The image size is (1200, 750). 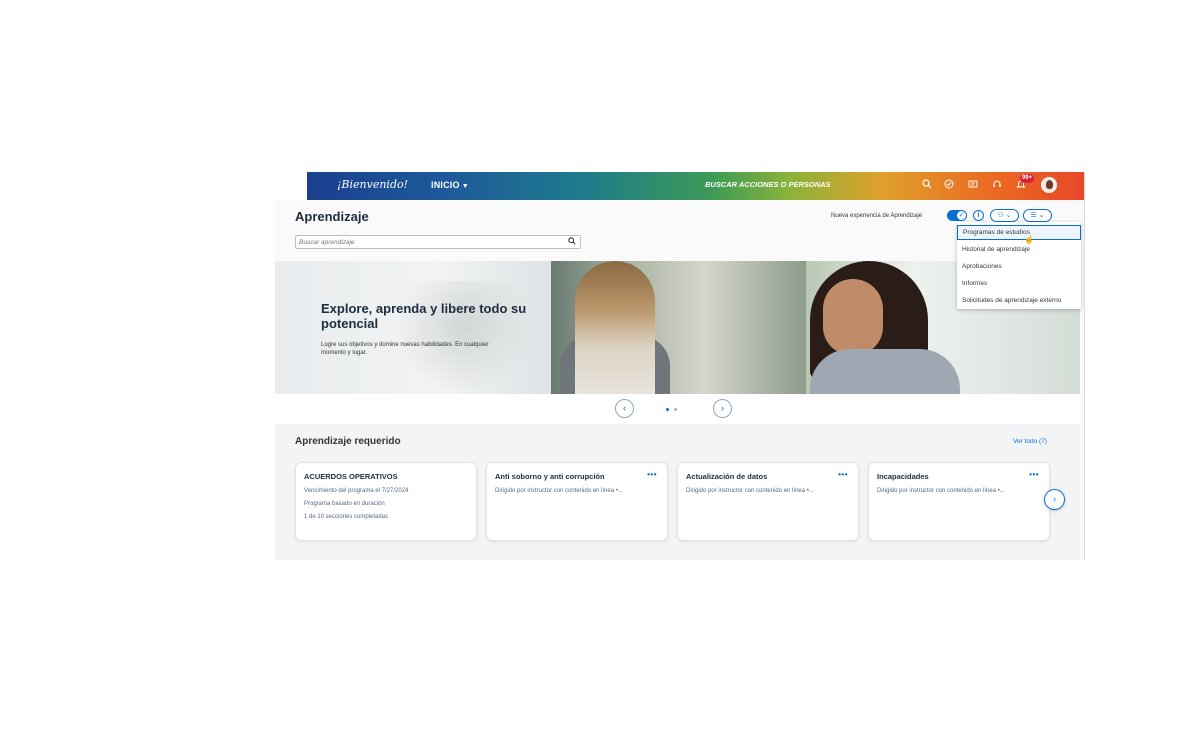 What do you see at coordinates (344, 504) in the screenshot?
I see `card-program-type: Programa basado en duración` at bounding box center [344, 504].